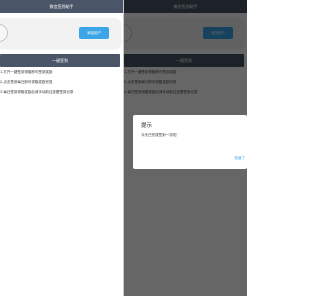 The width and height of the screenshot is (320, 296). What do you see at coordinates (26, 82) in the screenshot?
I see `instruction-item: 2.点击签到每日即可领取奖励完成` at bounding box center [26, 82].